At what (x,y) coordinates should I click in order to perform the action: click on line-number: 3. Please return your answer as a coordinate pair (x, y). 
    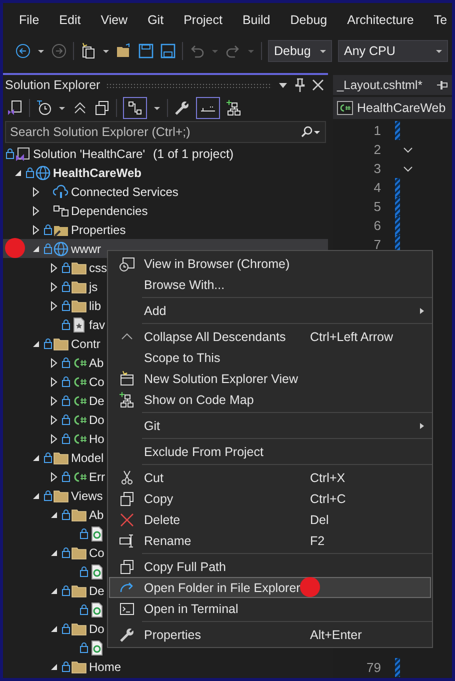
    Looking at the image, I should click on (377, 168).